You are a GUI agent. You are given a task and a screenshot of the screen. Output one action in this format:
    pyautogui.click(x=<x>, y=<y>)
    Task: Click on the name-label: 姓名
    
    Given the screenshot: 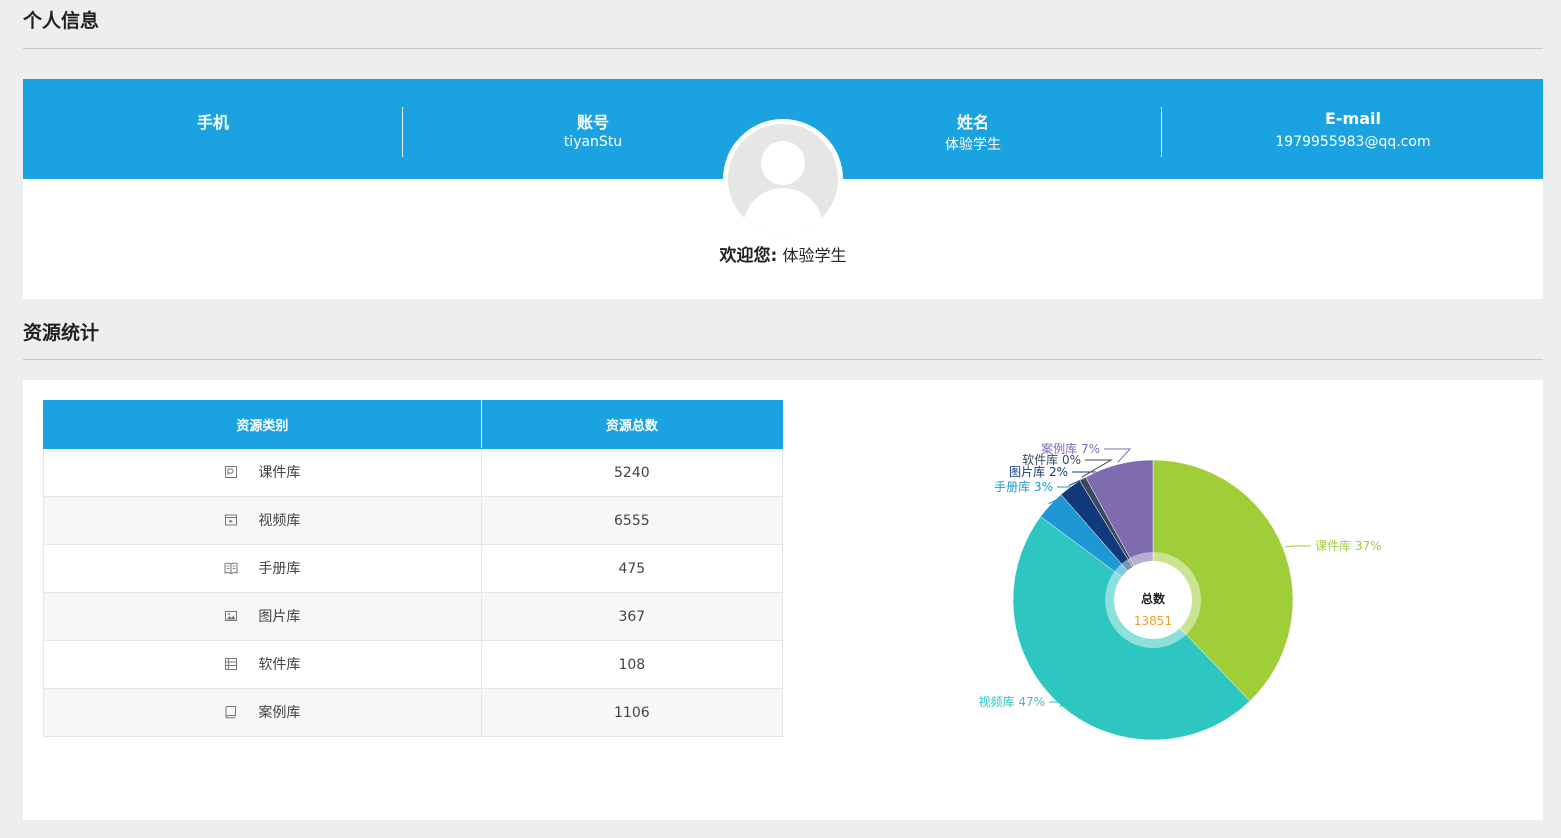 What is the action you would take?
    pyautogui.click(x=972, y=122)
    